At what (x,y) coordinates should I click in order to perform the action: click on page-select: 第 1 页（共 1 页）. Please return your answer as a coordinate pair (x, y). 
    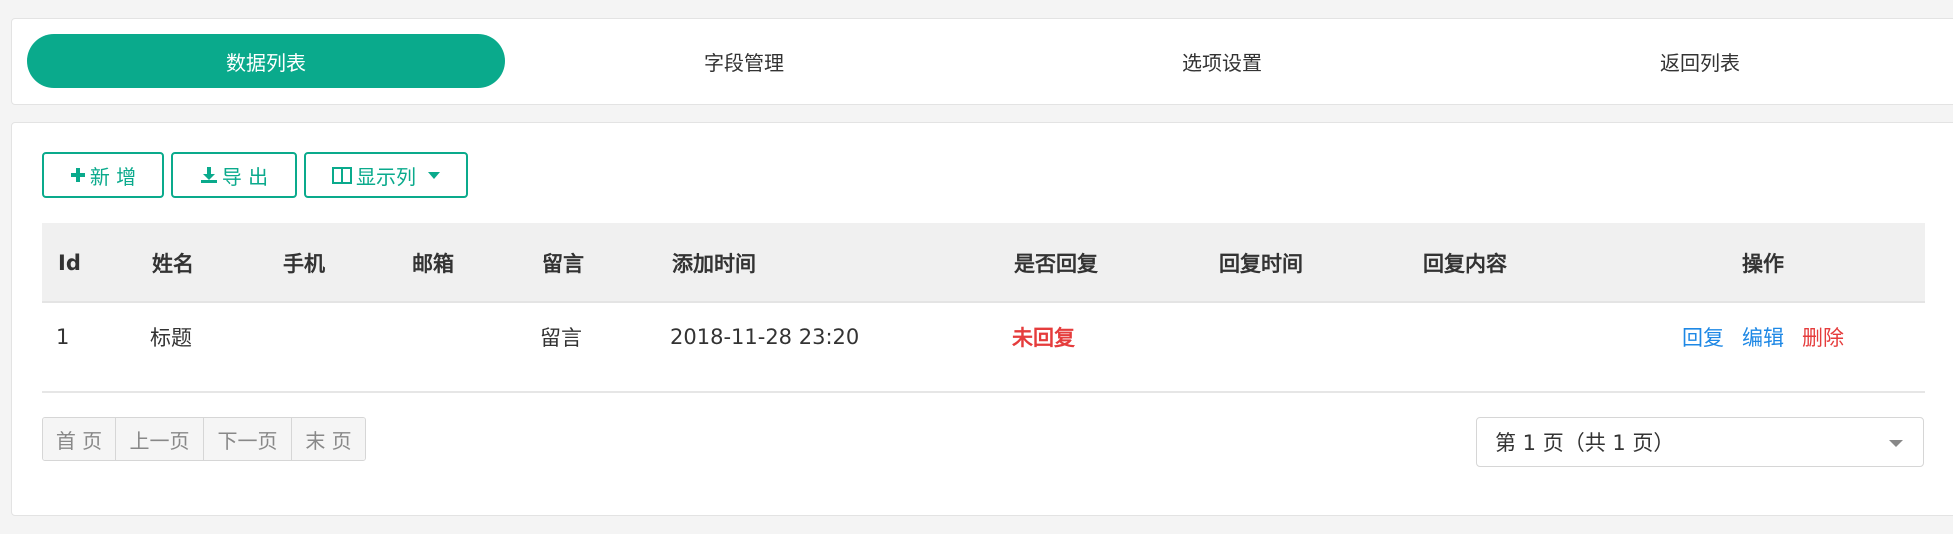
    Looking at the image, I should click on (1700, 442).